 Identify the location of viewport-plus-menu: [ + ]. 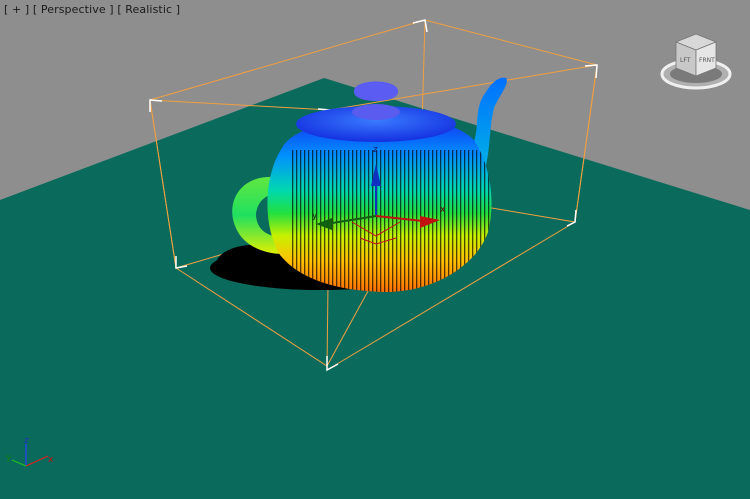
(16, 9).